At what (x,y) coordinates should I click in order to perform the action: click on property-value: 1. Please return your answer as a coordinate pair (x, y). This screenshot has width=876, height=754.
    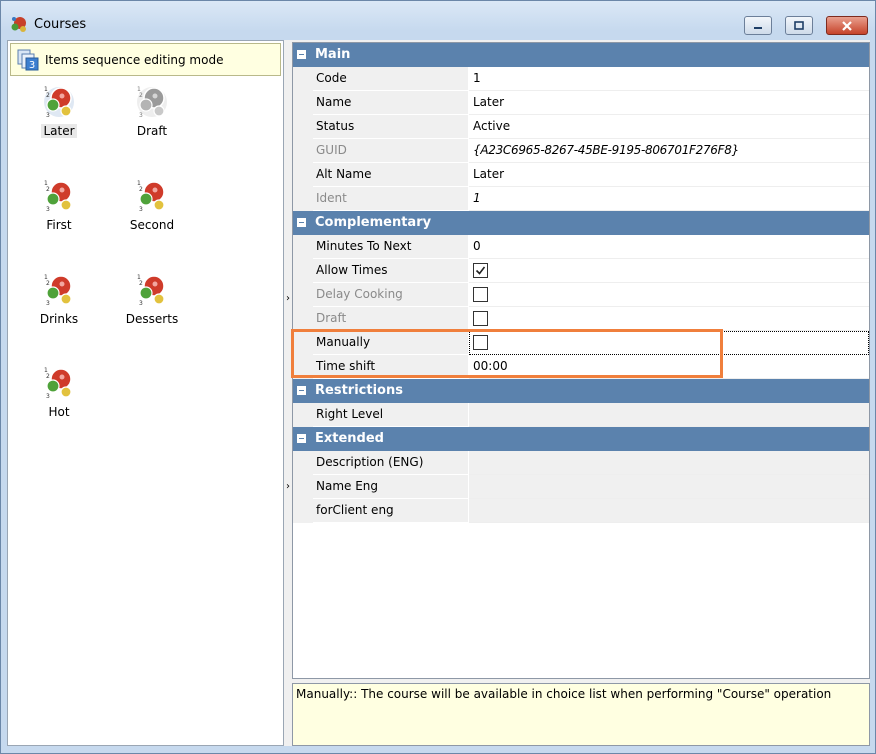
    Looking at the image, I should click on (669, 79).